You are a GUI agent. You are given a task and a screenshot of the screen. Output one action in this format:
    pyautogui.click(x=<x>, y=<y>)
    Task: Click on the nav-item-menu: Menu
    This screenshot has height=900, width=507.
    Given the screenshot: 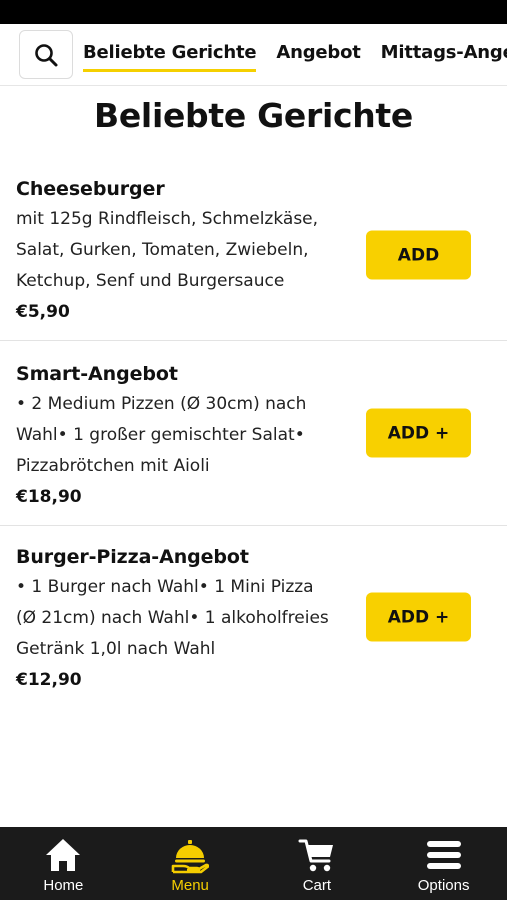 What is the action you would take?
    pyautogui.click(x=190, y=863)
    